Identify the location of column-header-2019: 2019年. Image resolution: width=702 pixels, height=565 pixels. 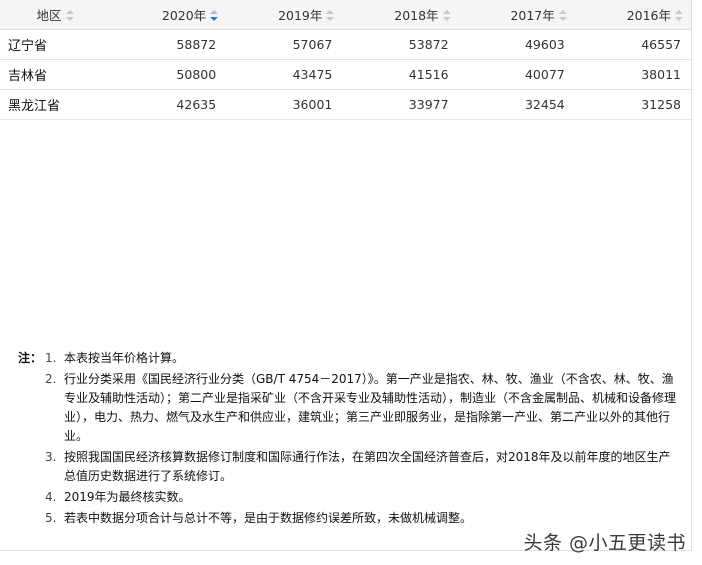
(284, 15).